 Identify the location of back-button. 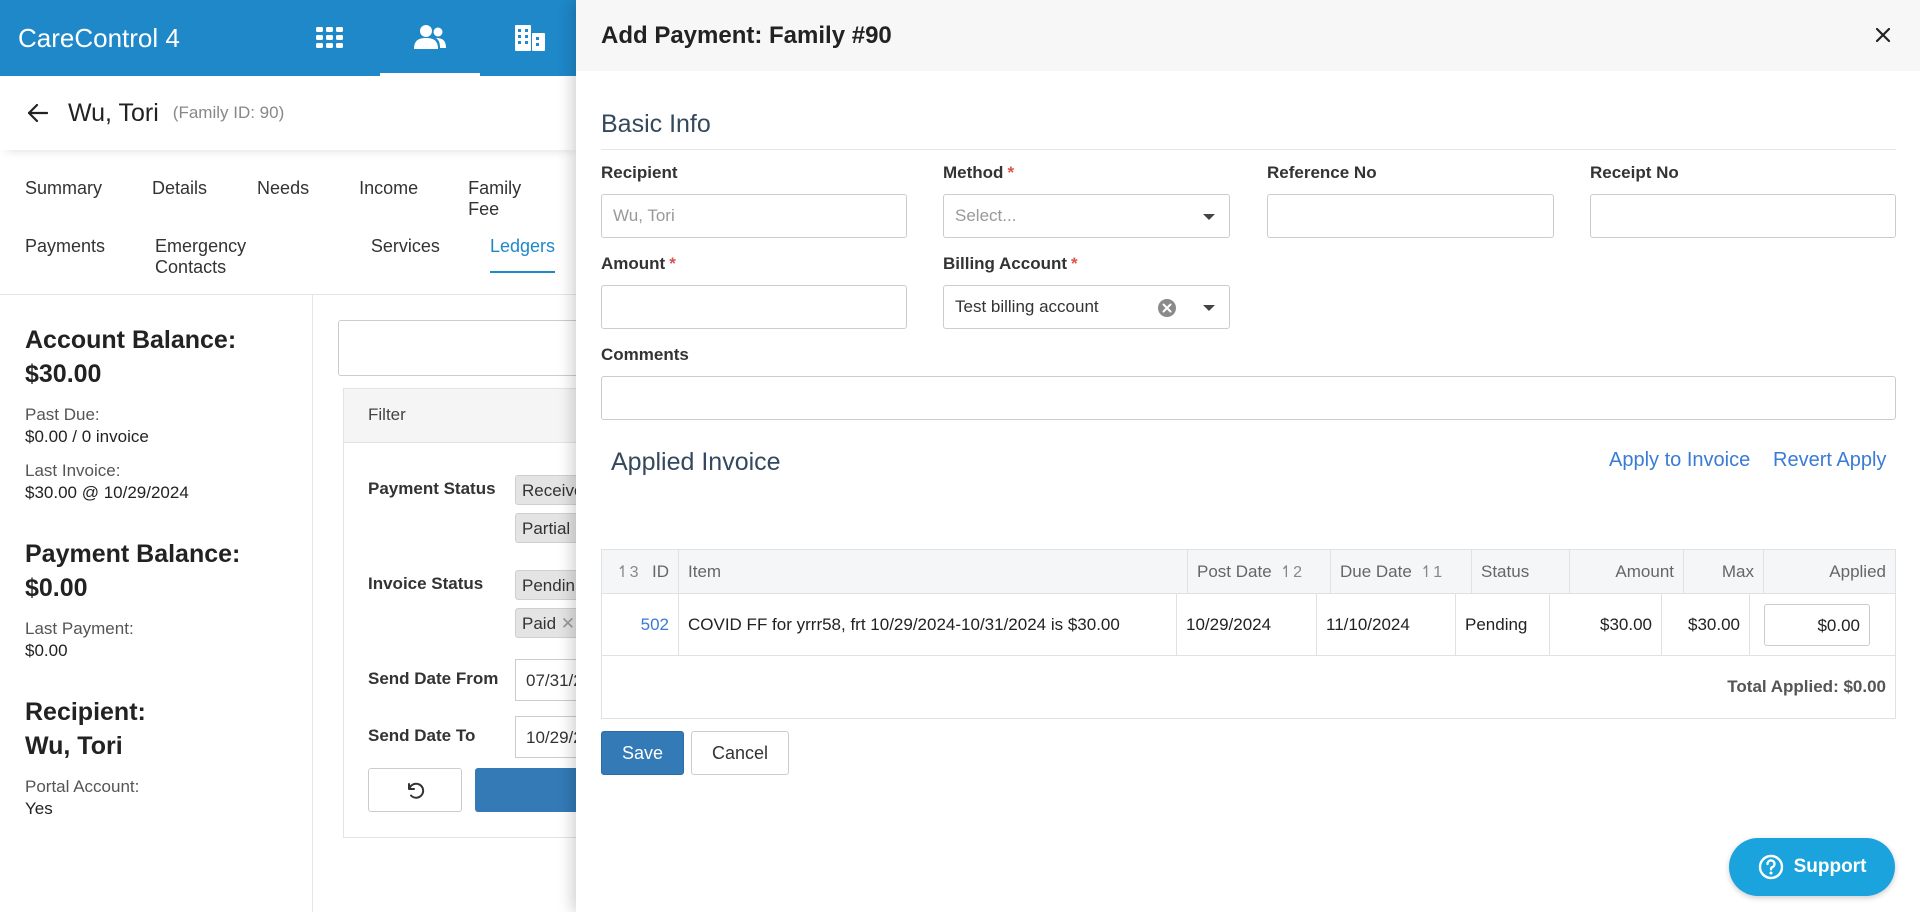
(38, 113).